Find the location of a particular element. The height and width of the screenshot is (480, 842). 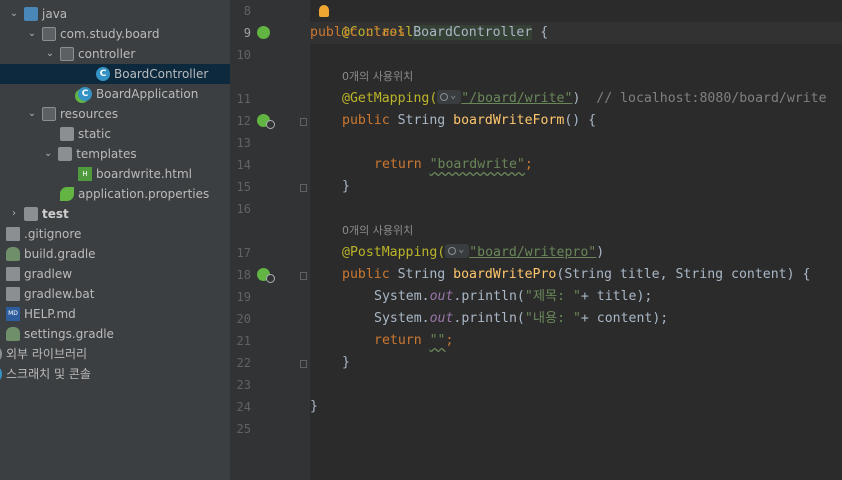

markdown-file-icon: MD is located at coordinates (13, 314).